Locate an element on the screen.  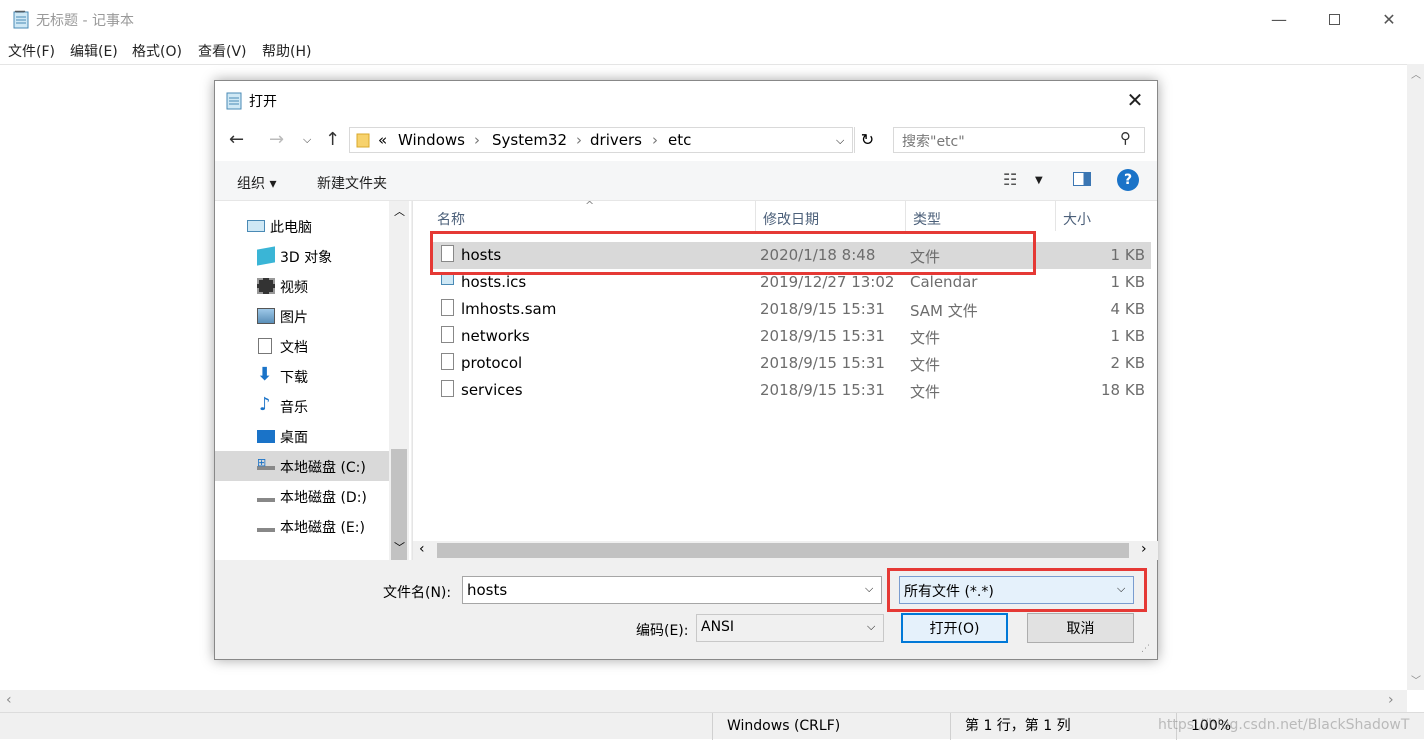
file-list-horizontal-scrollbar: ‹ › is located at coordinates (785, 550).